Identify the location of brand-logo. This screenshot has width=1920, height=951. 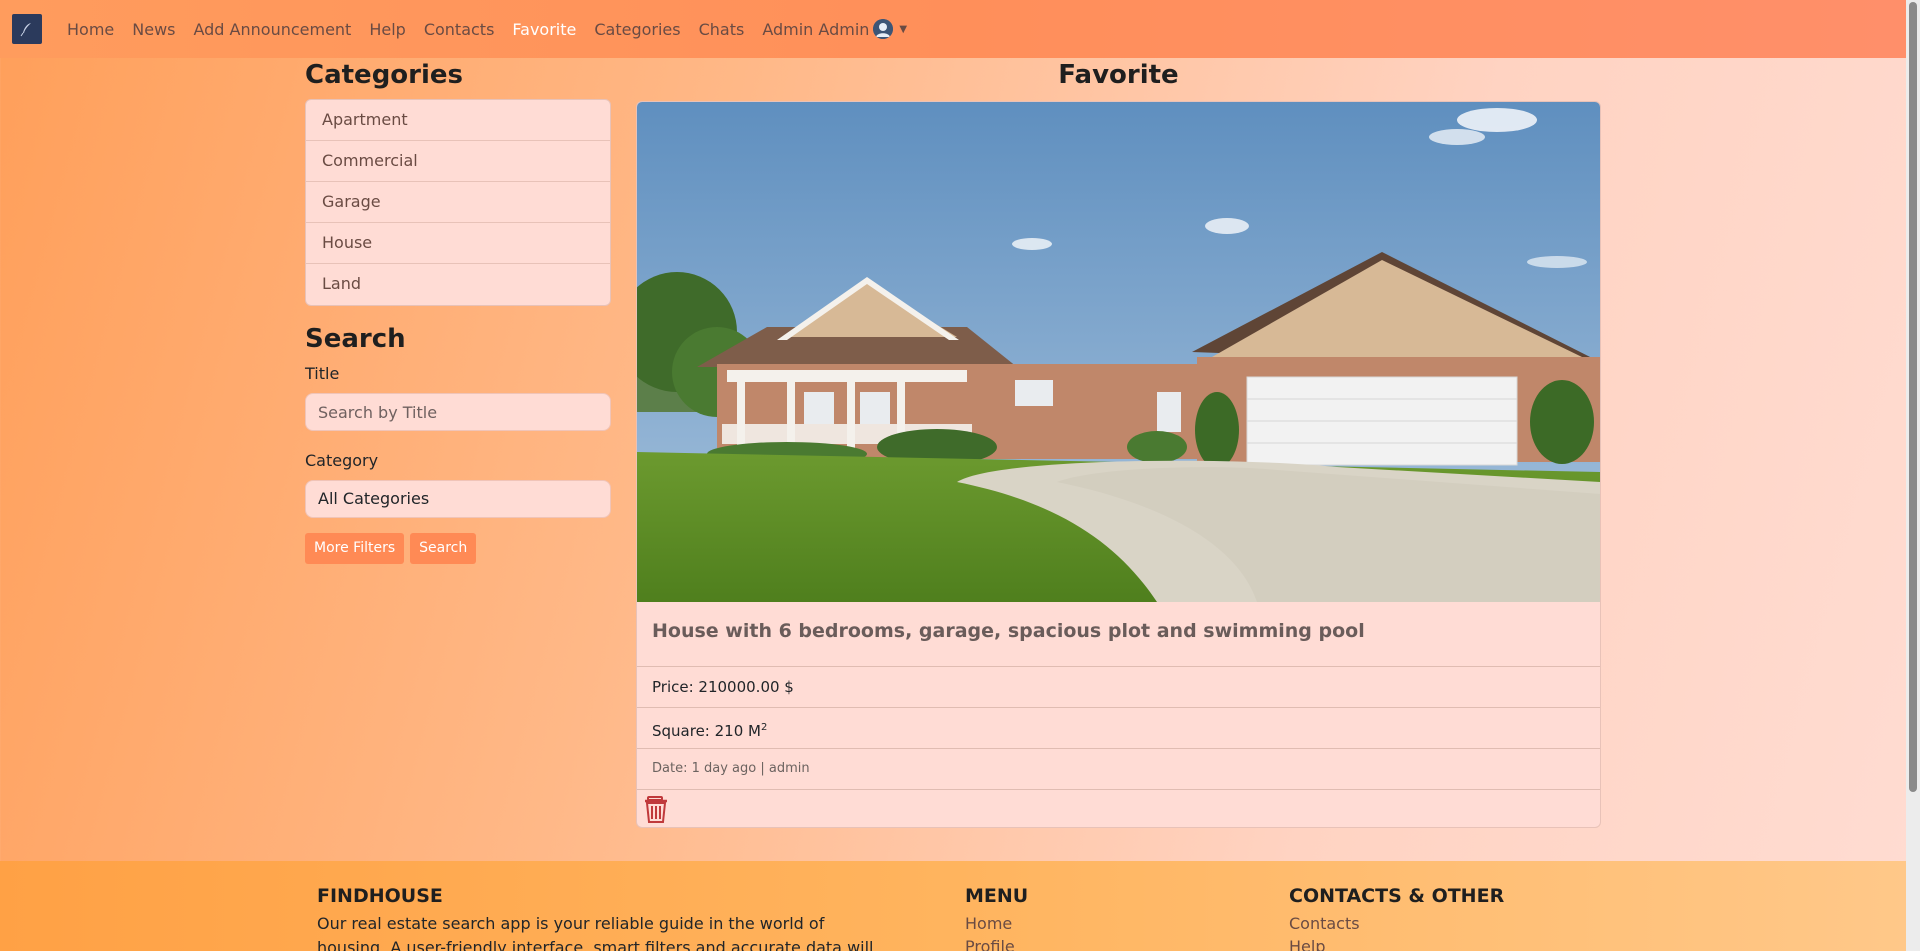
(27, 29).